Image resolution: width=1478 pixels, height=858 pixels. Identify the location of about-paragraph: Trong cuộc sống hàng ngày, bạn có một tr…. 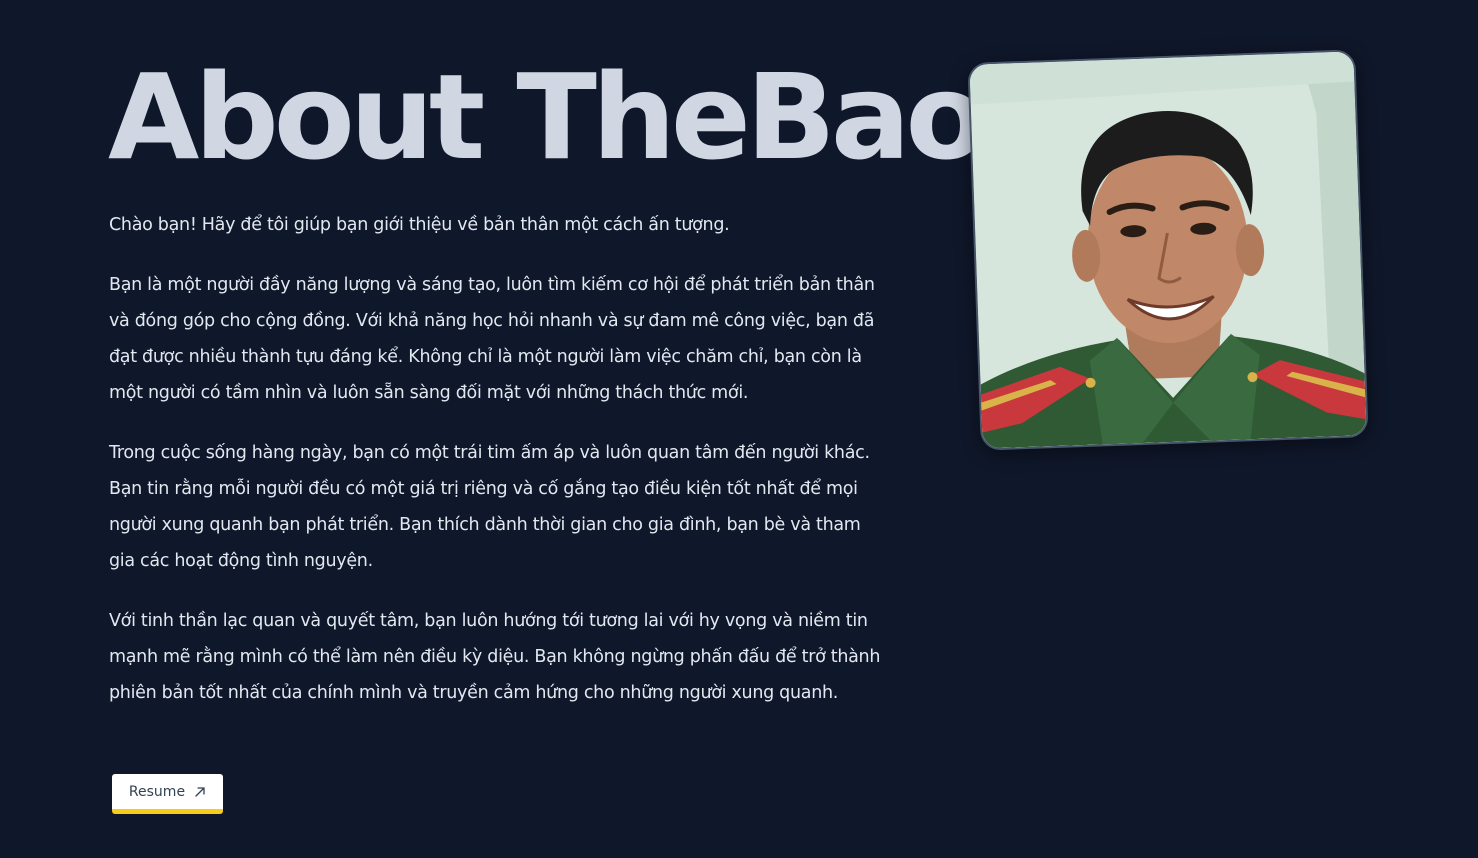
(489, 507).